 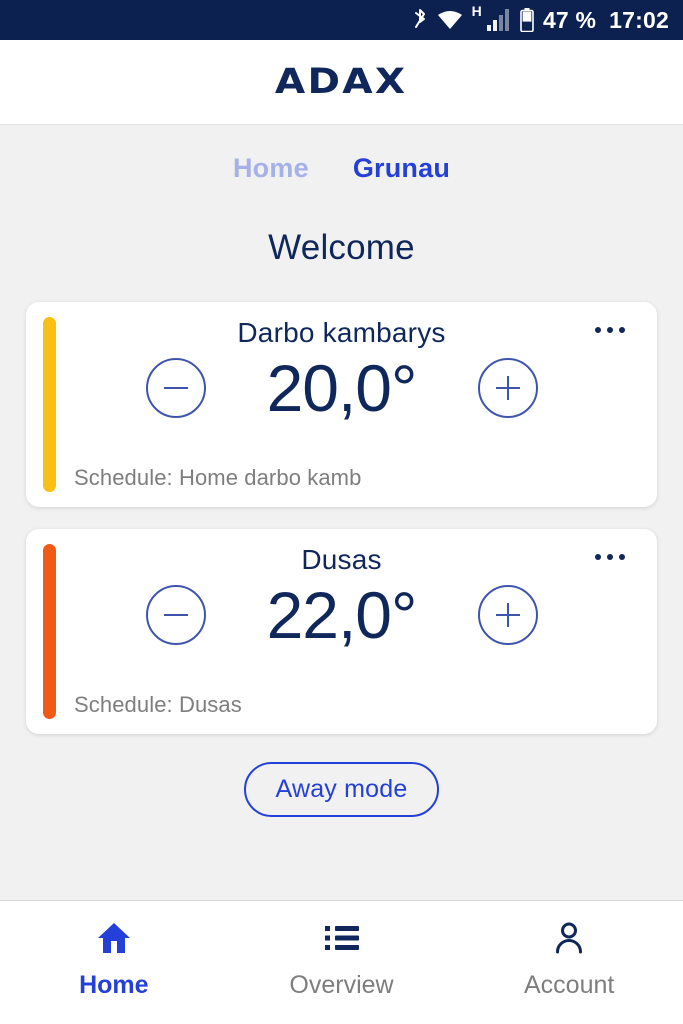 What do you see at coordinates (218, 477) in the screenshot?
I see `room-schedule: Schedule: Home darbo kamb` at bounding box center [218, 477].